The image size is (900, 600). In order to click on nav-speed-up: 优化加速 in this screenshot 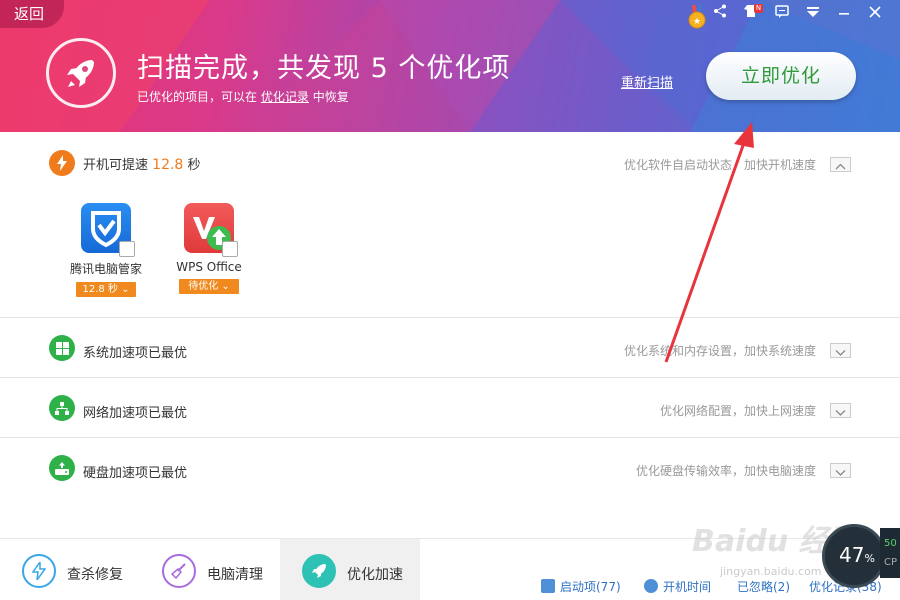, I will do `click(350, 569)`.